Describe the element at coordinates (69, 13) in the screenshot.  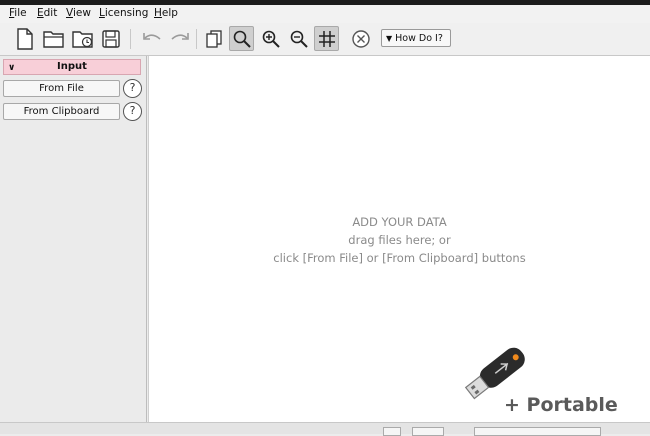
I see `menu-view-key: V` at that location.